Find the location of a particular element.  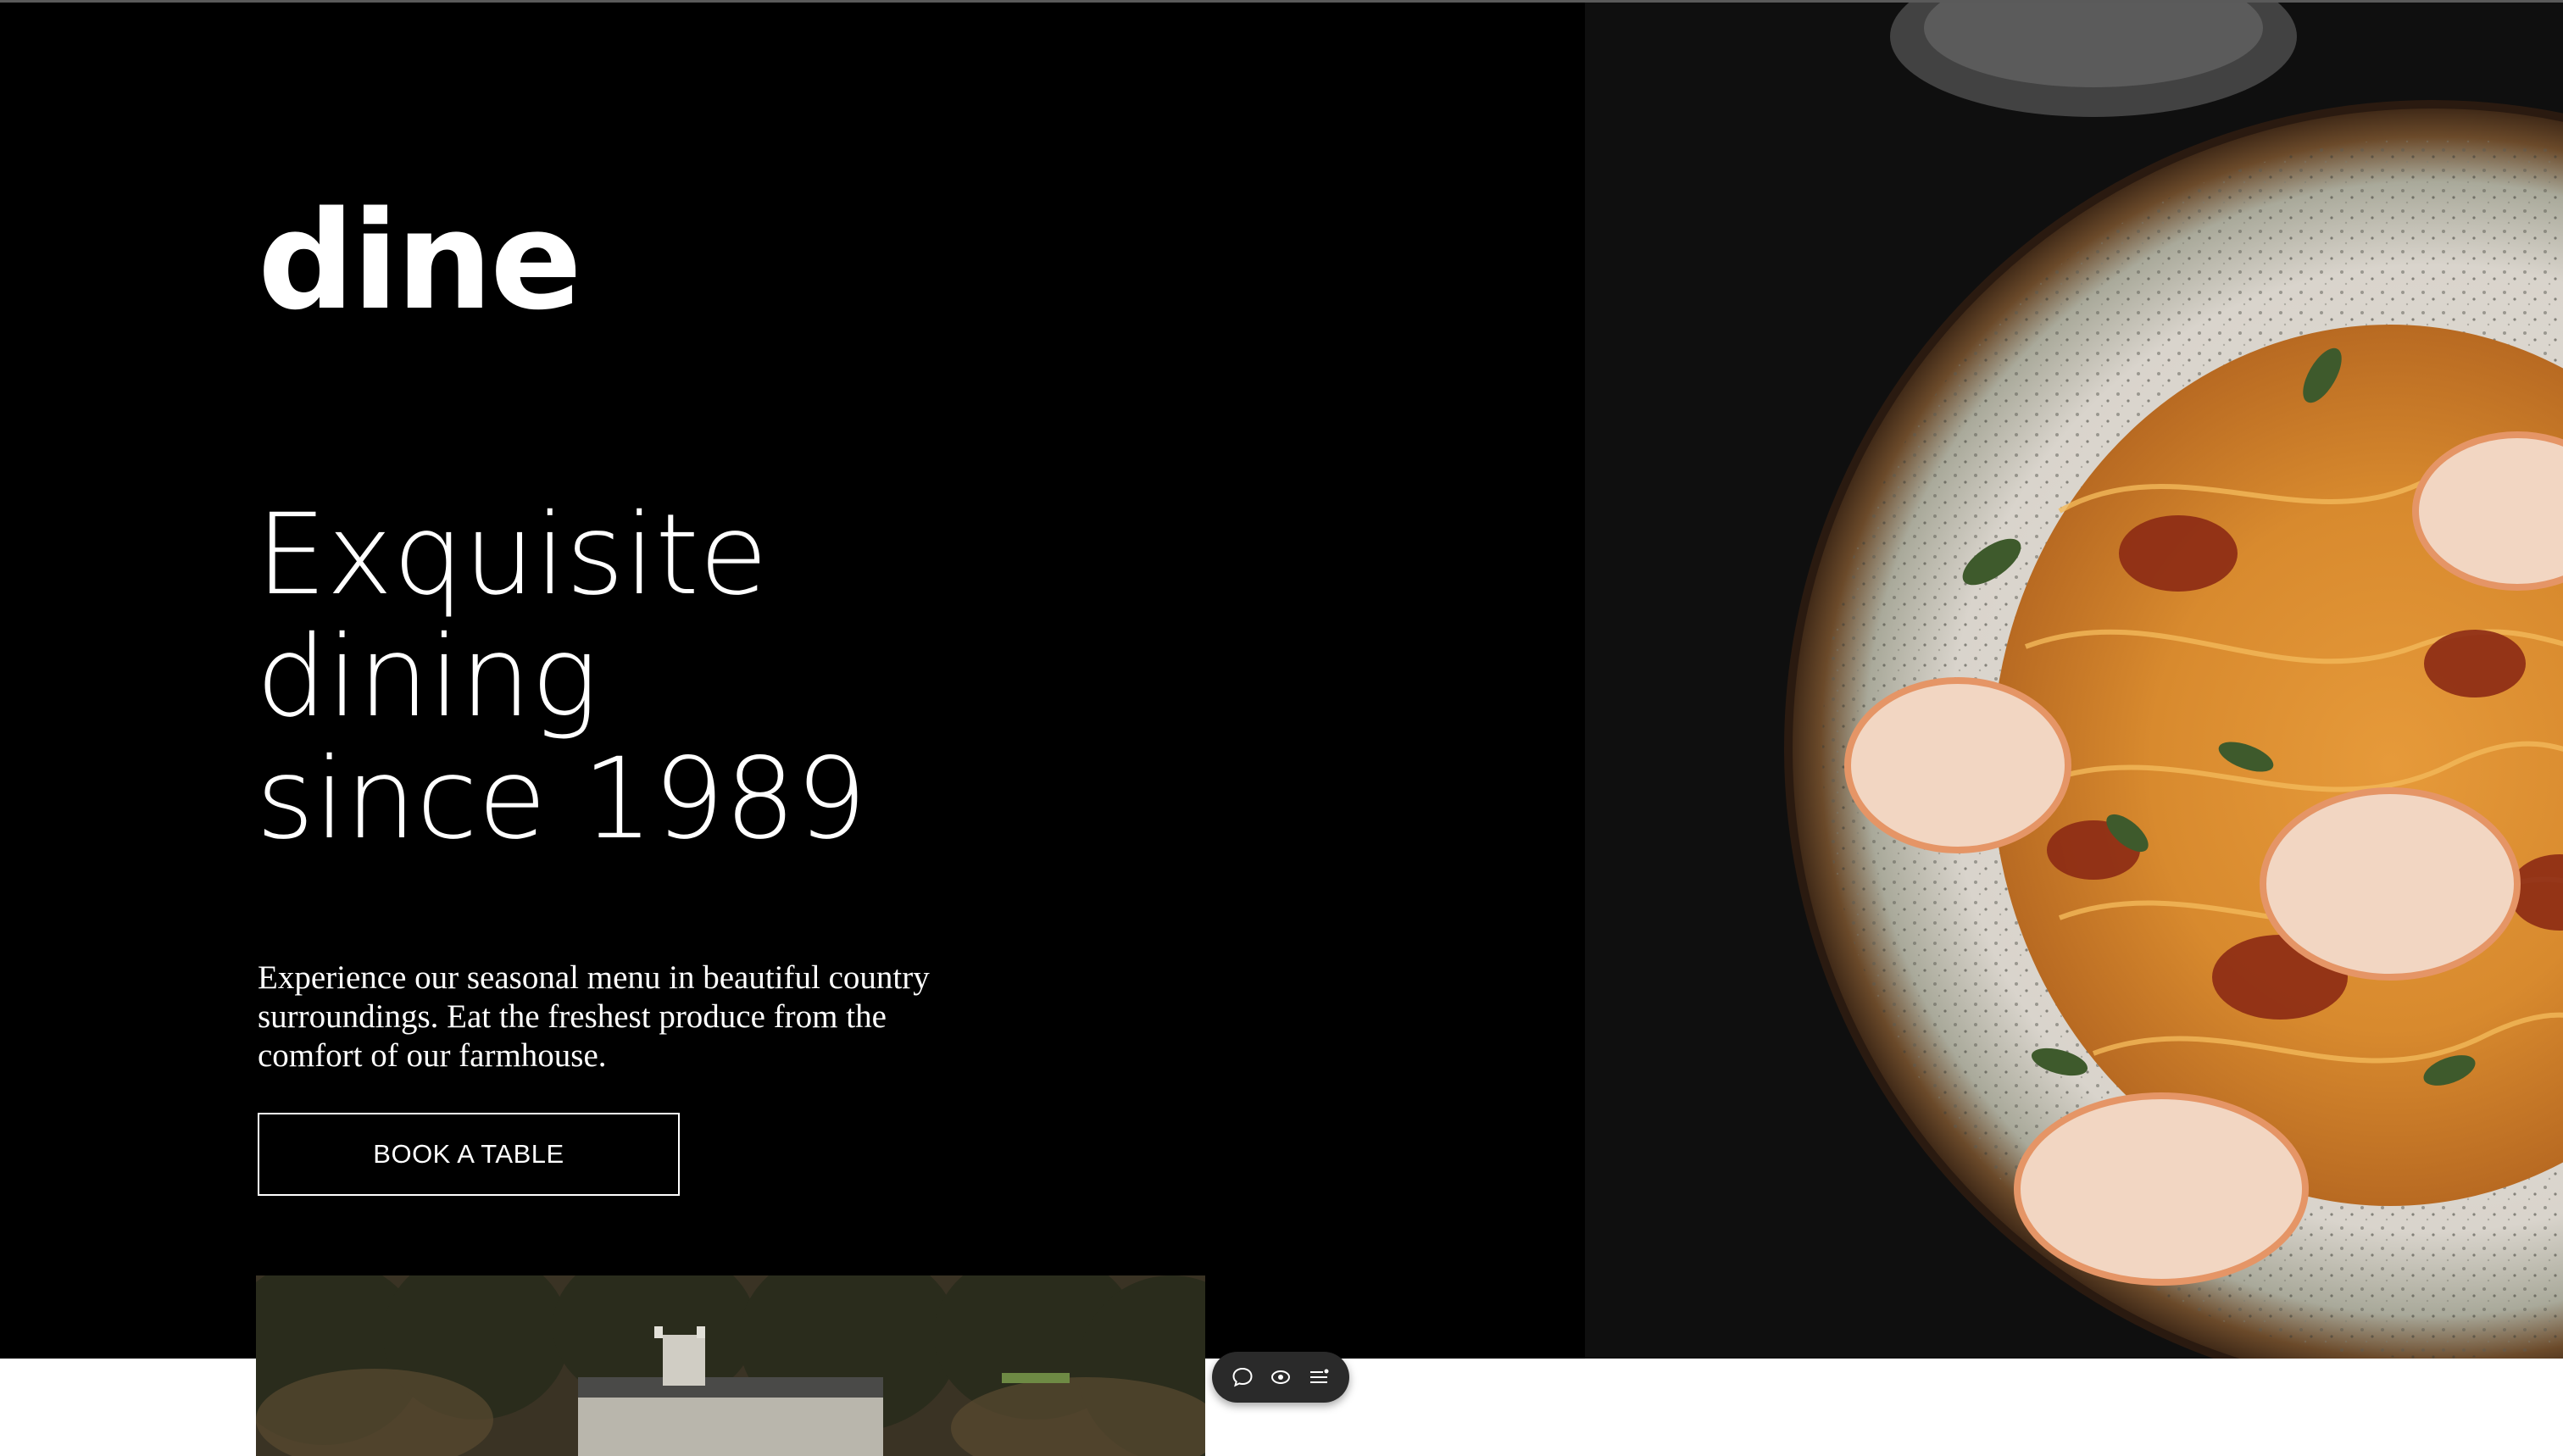

menu-list-icon is located at coordinates (1319, 1377).